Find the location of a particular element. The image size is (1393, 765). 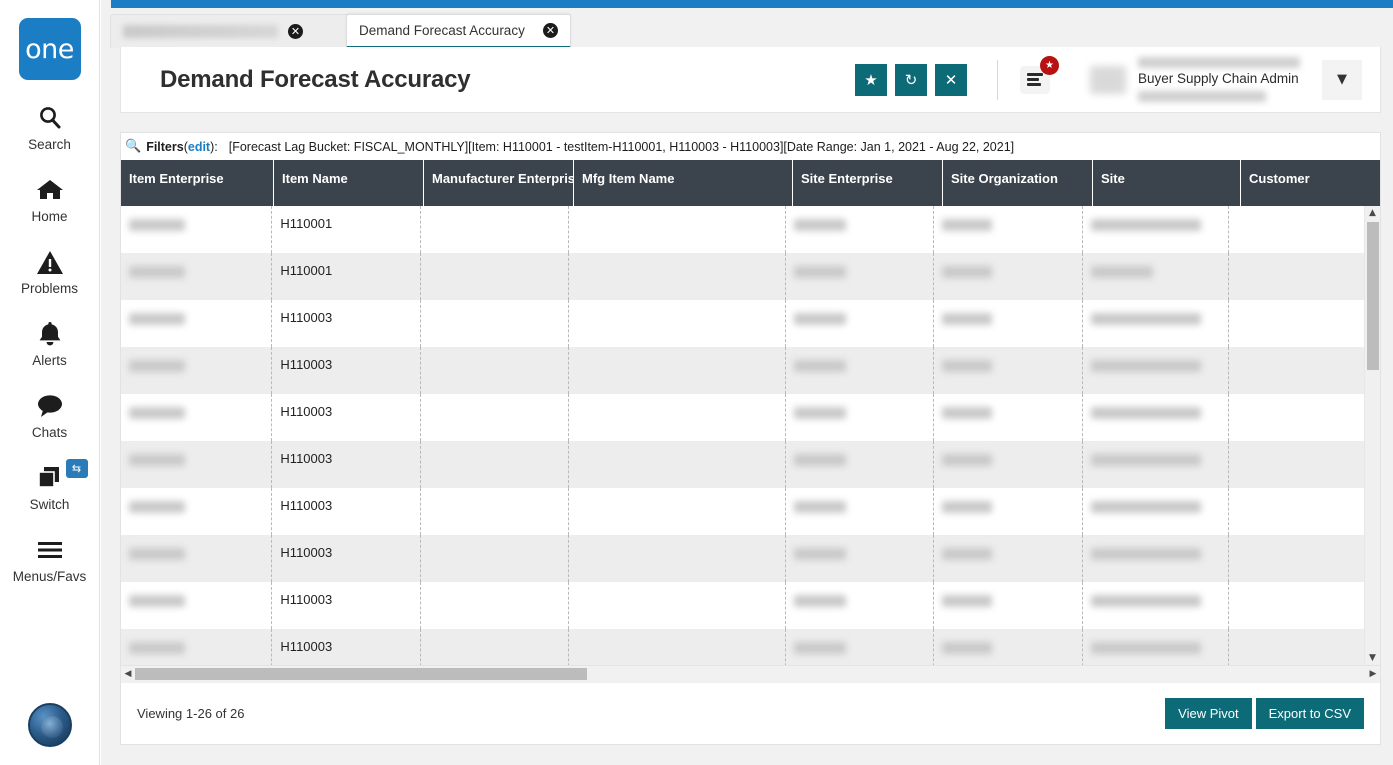

vertical-scrollbar: ▲ ▼ is located at coordinates (1372, 435).